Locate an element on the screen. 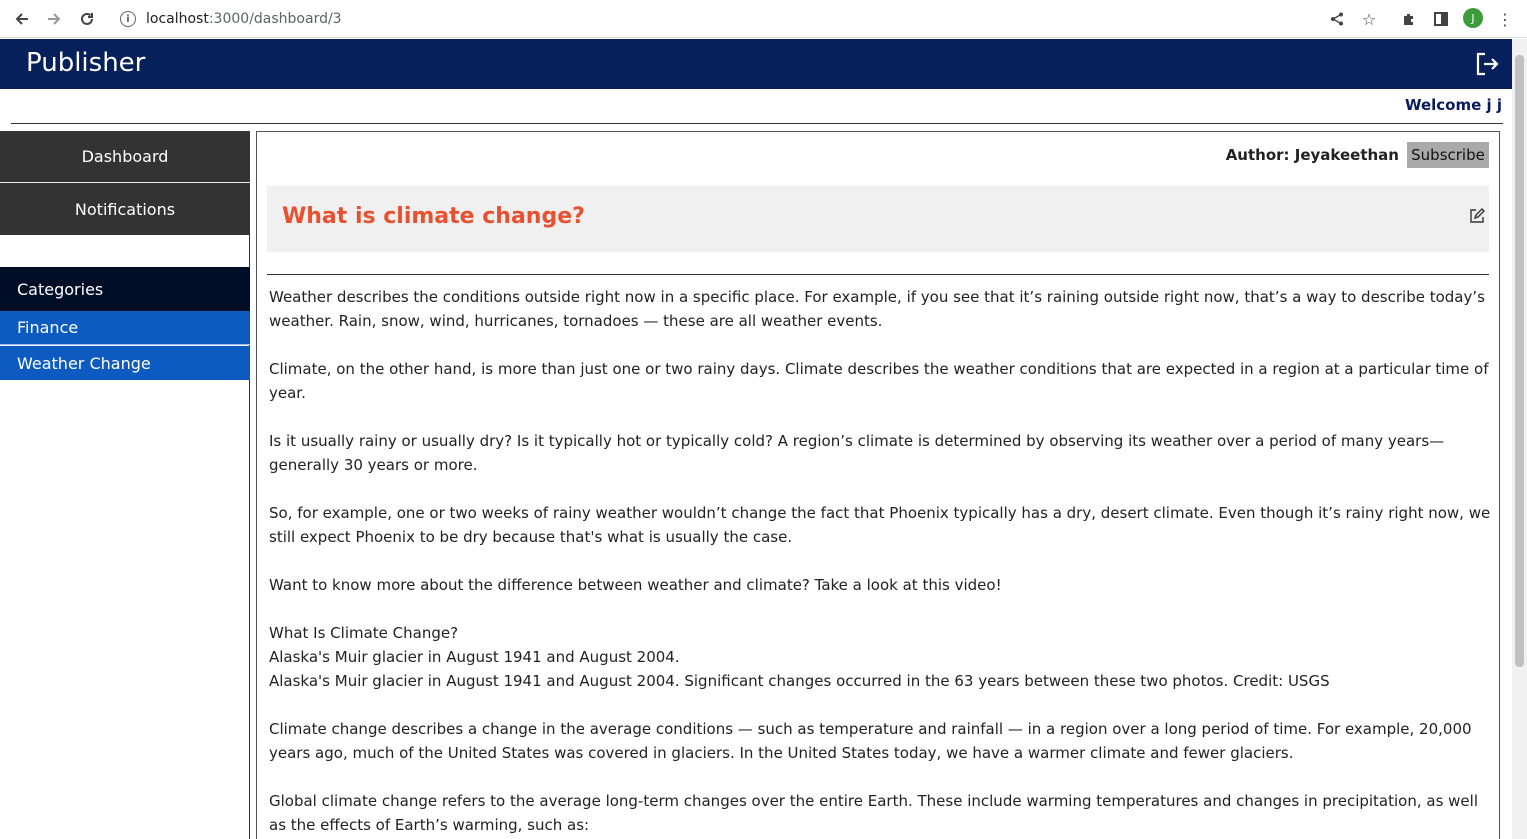 The width and height of the screenshot is (1527, 839). browser-toolbar: i localhost:3000/dashboard/3 ☆ J ⋮ is located at coordinates (763, 19).